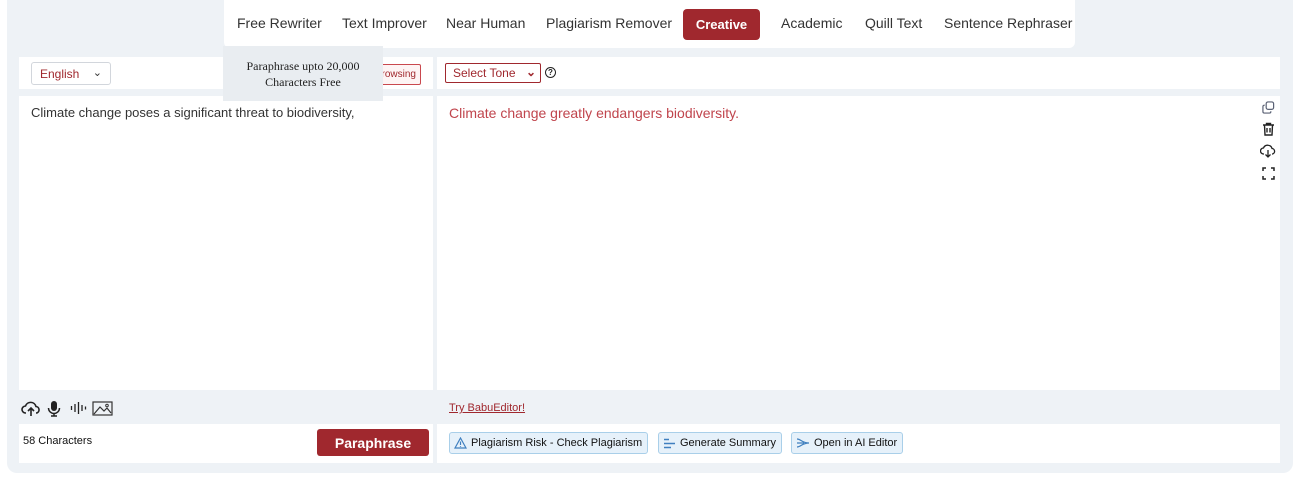 Image resolution: width=1301 pixels, height=479 pixels. Describe the element at coordinates (1268, 151) in the screenshot. I see `download-icon` at that location.